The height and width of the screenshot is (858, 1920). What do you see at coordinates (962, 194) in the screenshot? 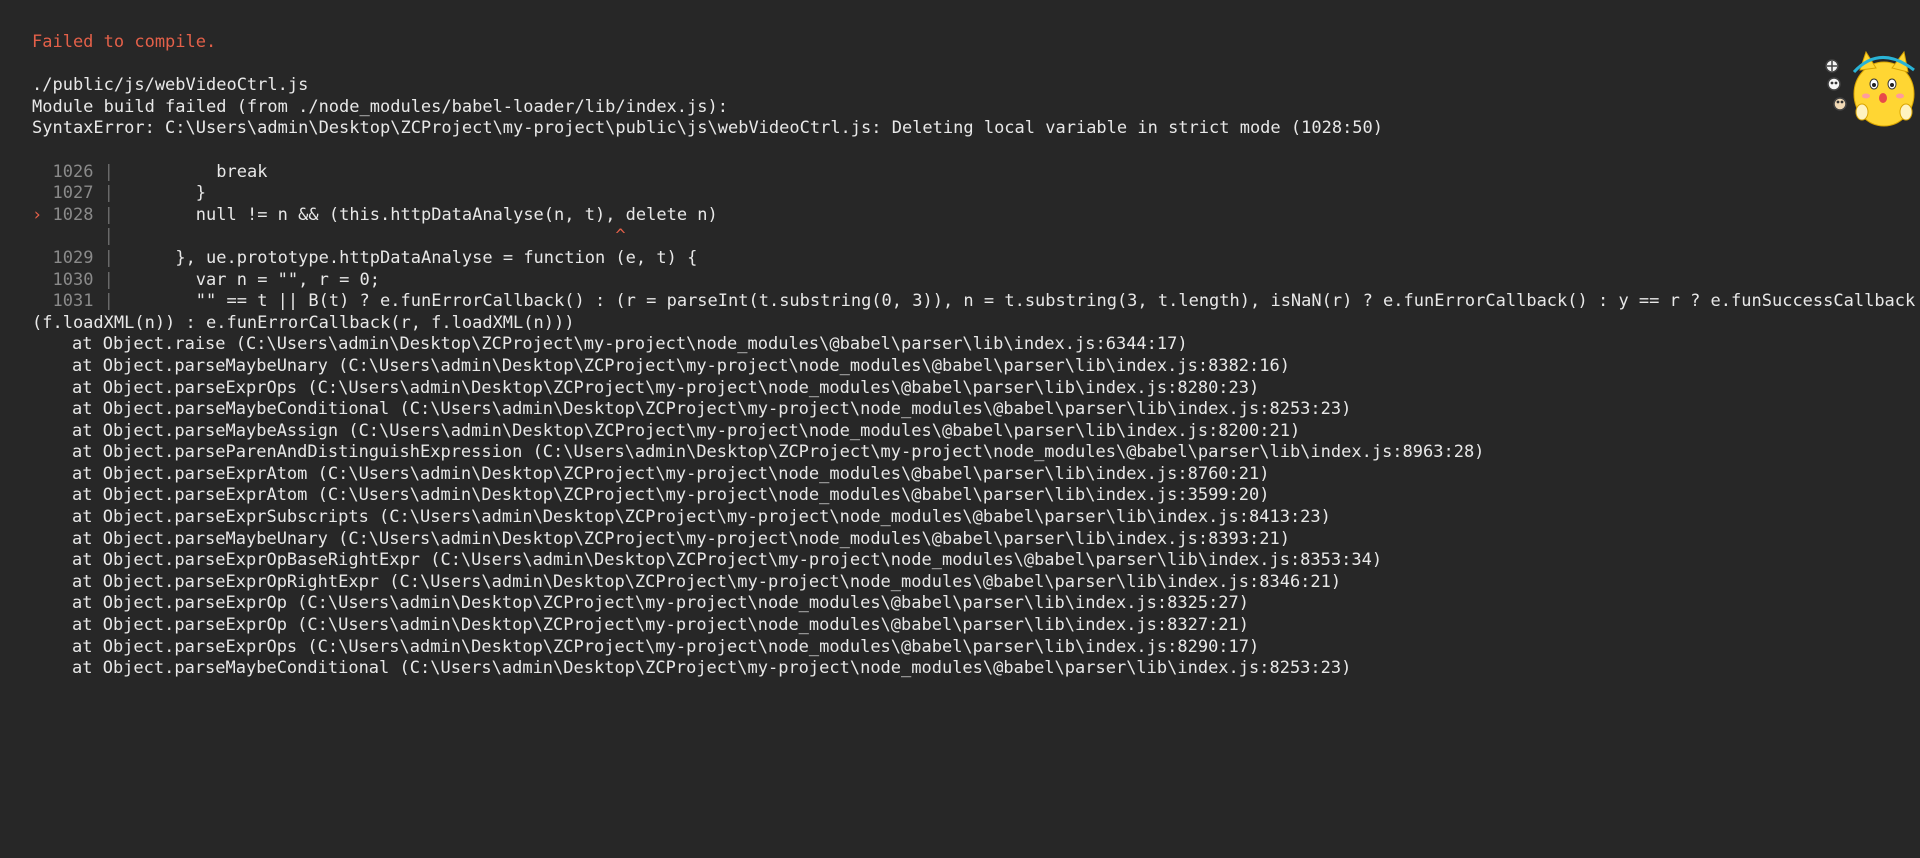
I see `code-frame-line: 1027 | }` at bounding box center [962, 194].